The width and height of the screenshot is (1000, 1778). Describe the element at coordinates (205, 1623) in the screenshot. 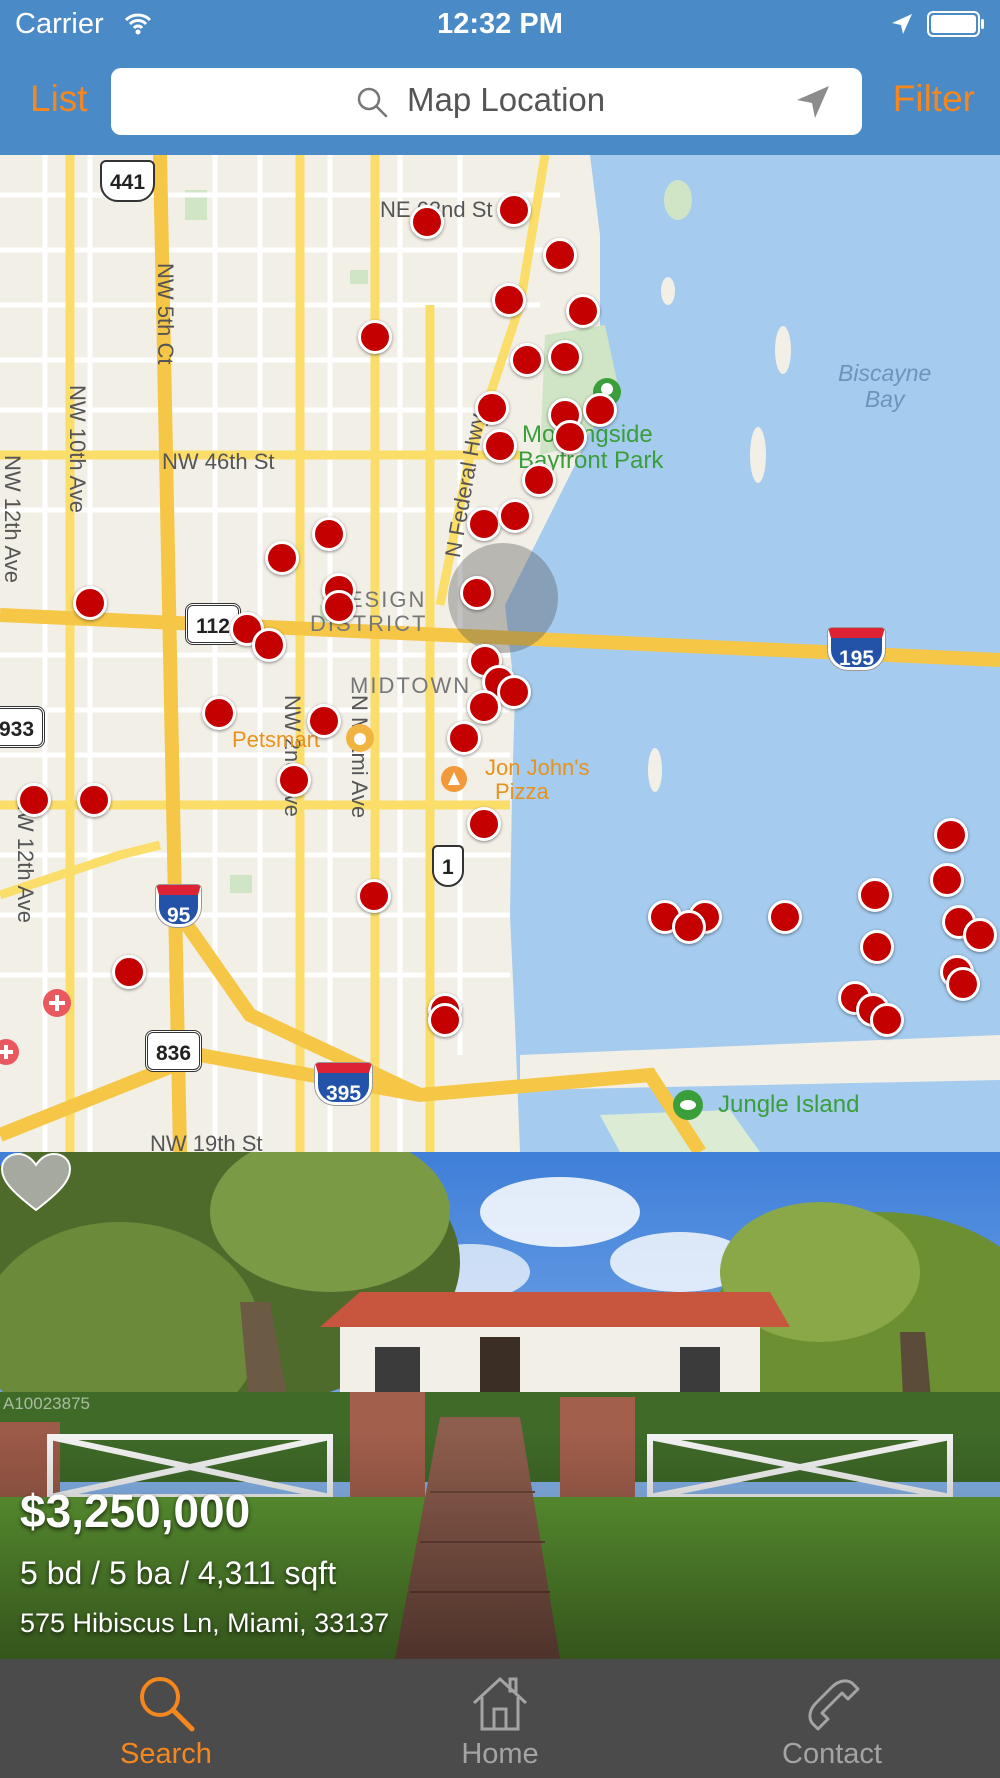

I see `listing-address: 575 Hibiscus Ln, Miami, 33137` at that location.